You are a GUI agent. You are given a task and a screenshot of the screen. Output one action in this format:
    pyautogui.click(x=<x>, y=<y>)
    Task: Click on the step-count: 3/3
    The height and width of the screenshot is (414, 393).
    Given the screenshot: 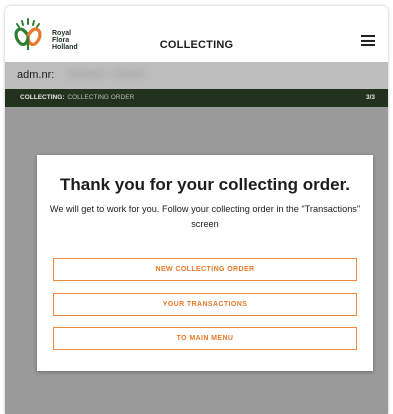 What is the action you would take?
    pyautogui.click(x=370, y=97)
    